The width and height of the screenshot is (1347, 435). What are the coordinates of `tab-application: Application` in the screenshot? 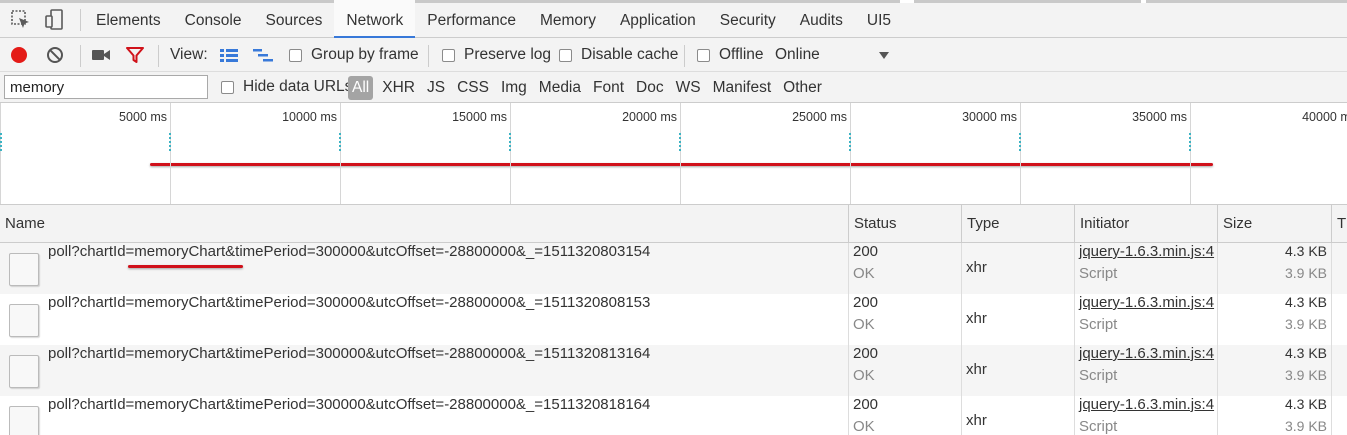 It's located at (658, 19).